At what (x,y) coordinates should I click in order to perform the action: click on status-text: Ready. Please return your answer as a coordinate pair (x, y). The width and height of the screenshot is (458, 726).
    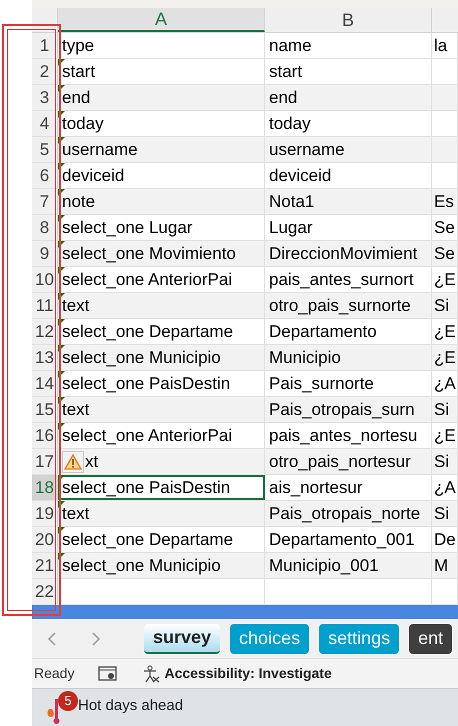
    Looking at the image, I should click on (54, 673).